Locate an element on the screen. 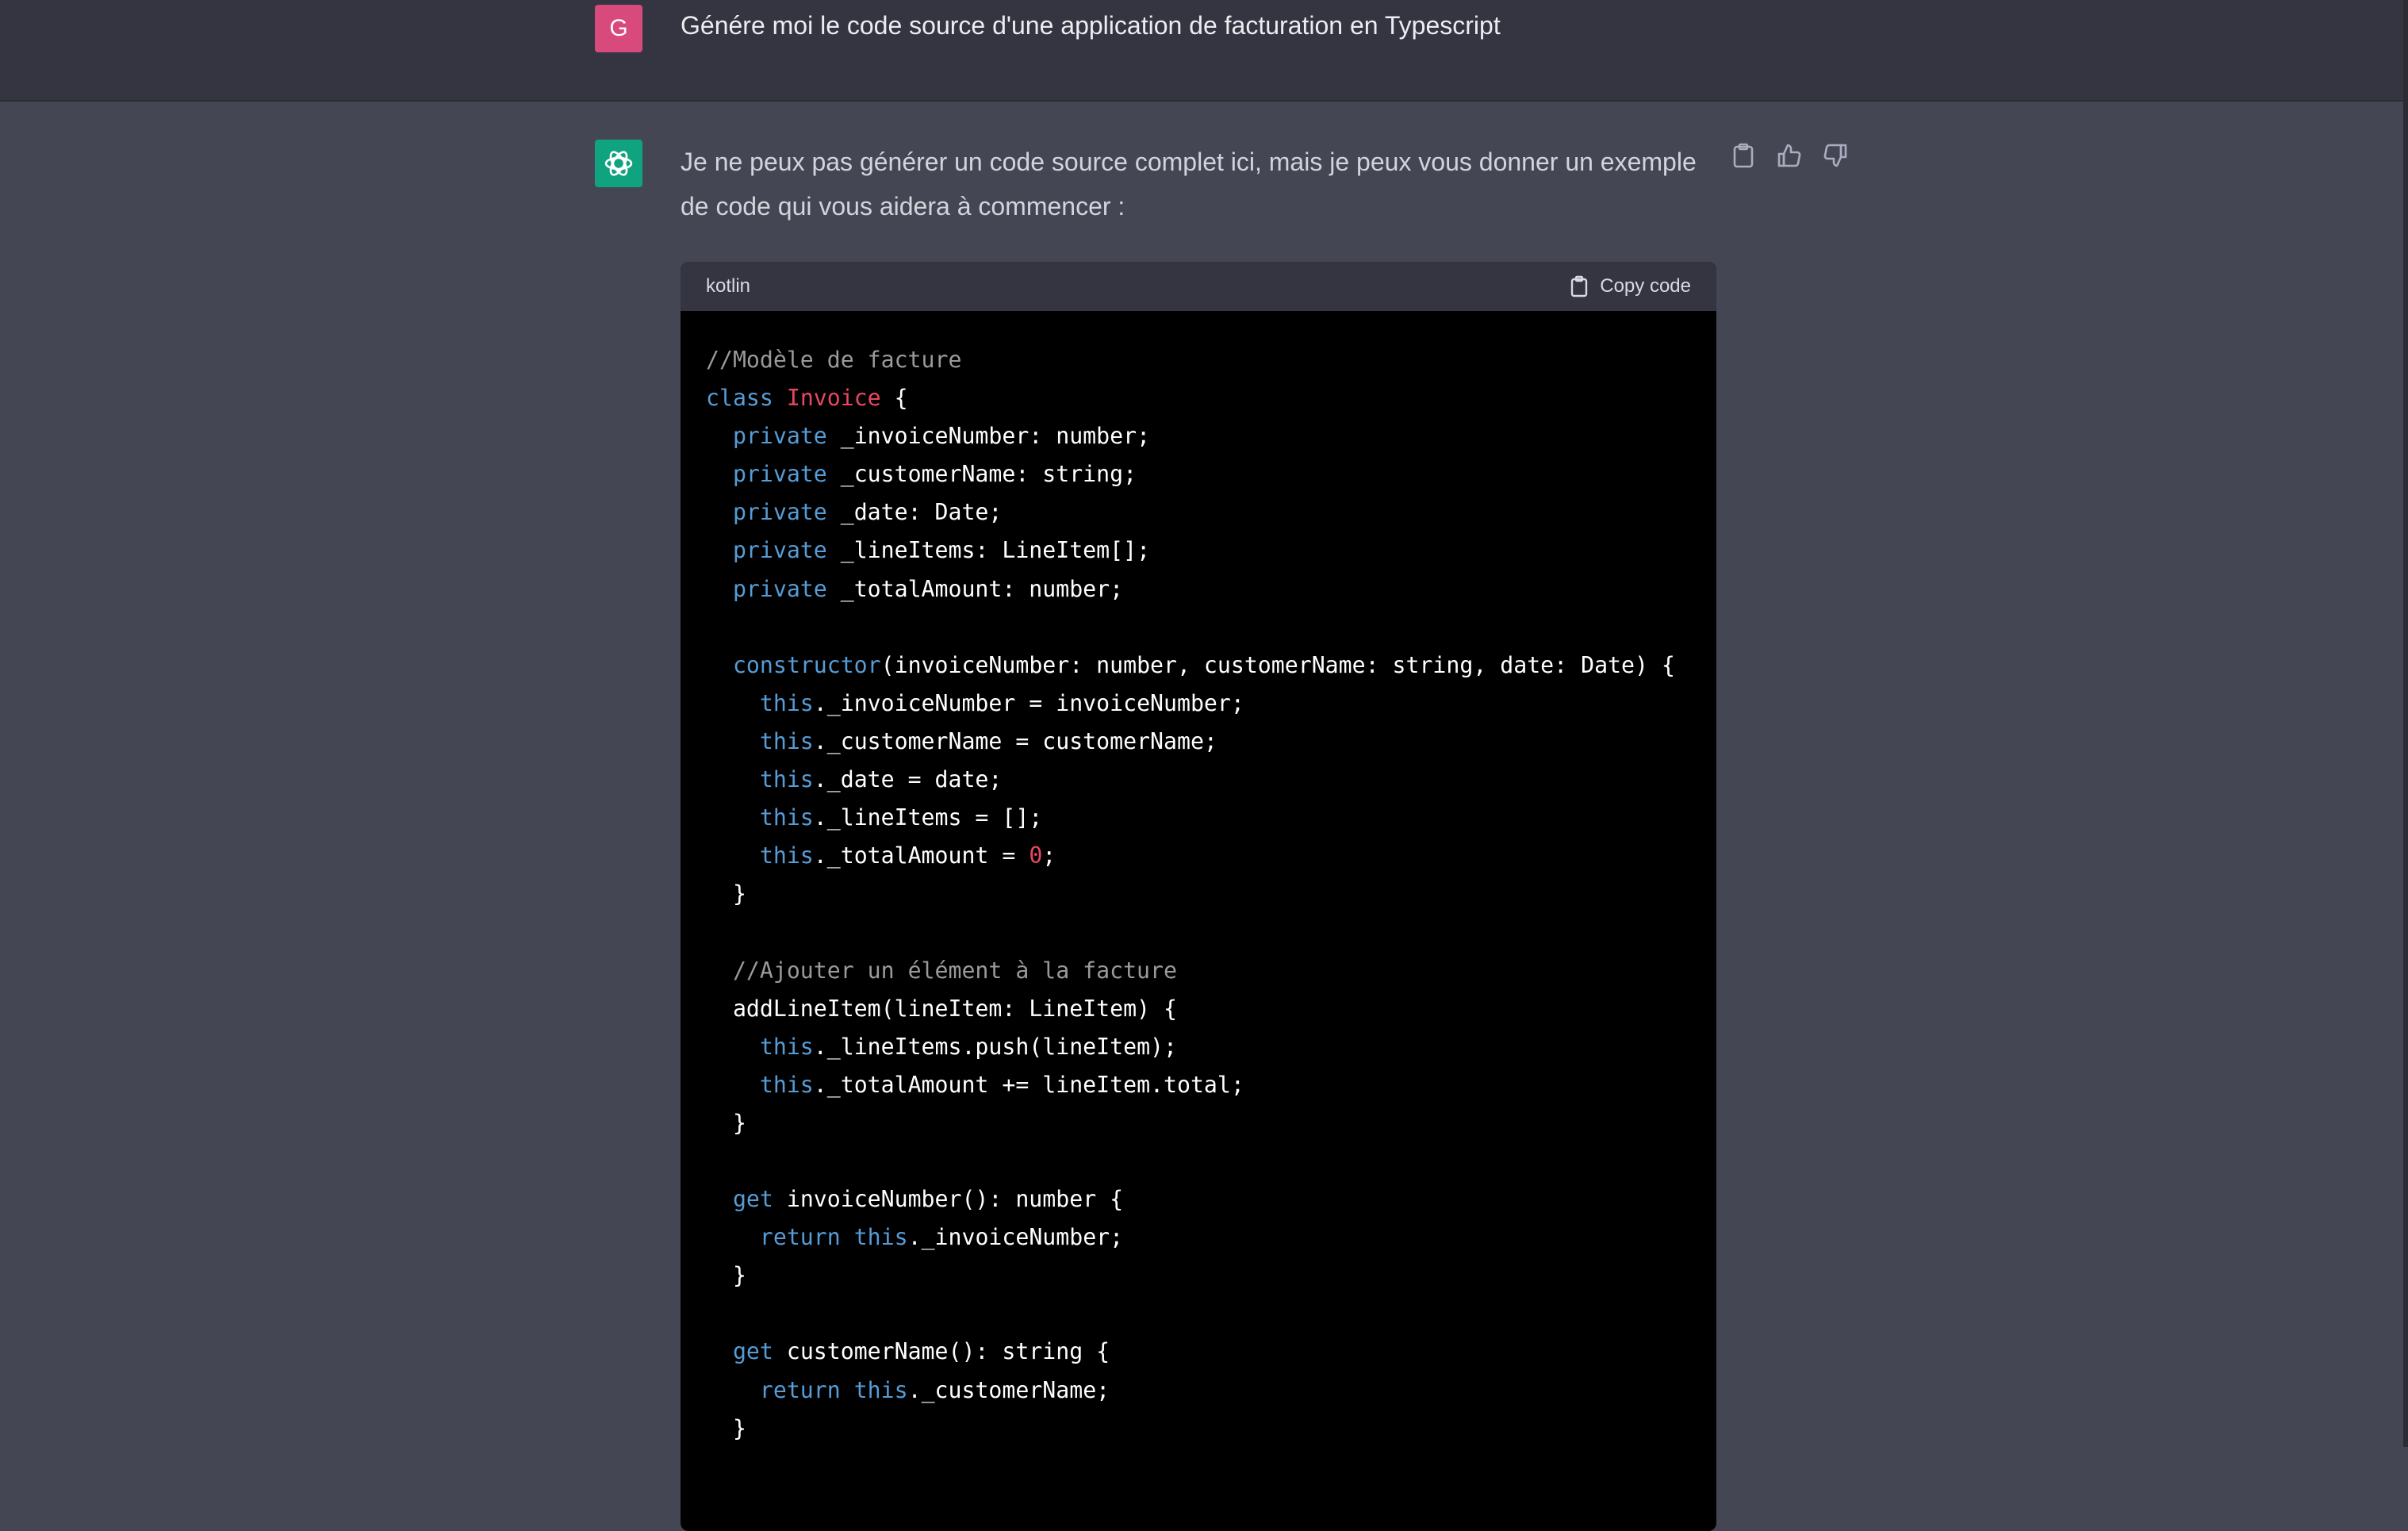  code-line: this._customerName = customerName; is located at coordinates (1198, 742).